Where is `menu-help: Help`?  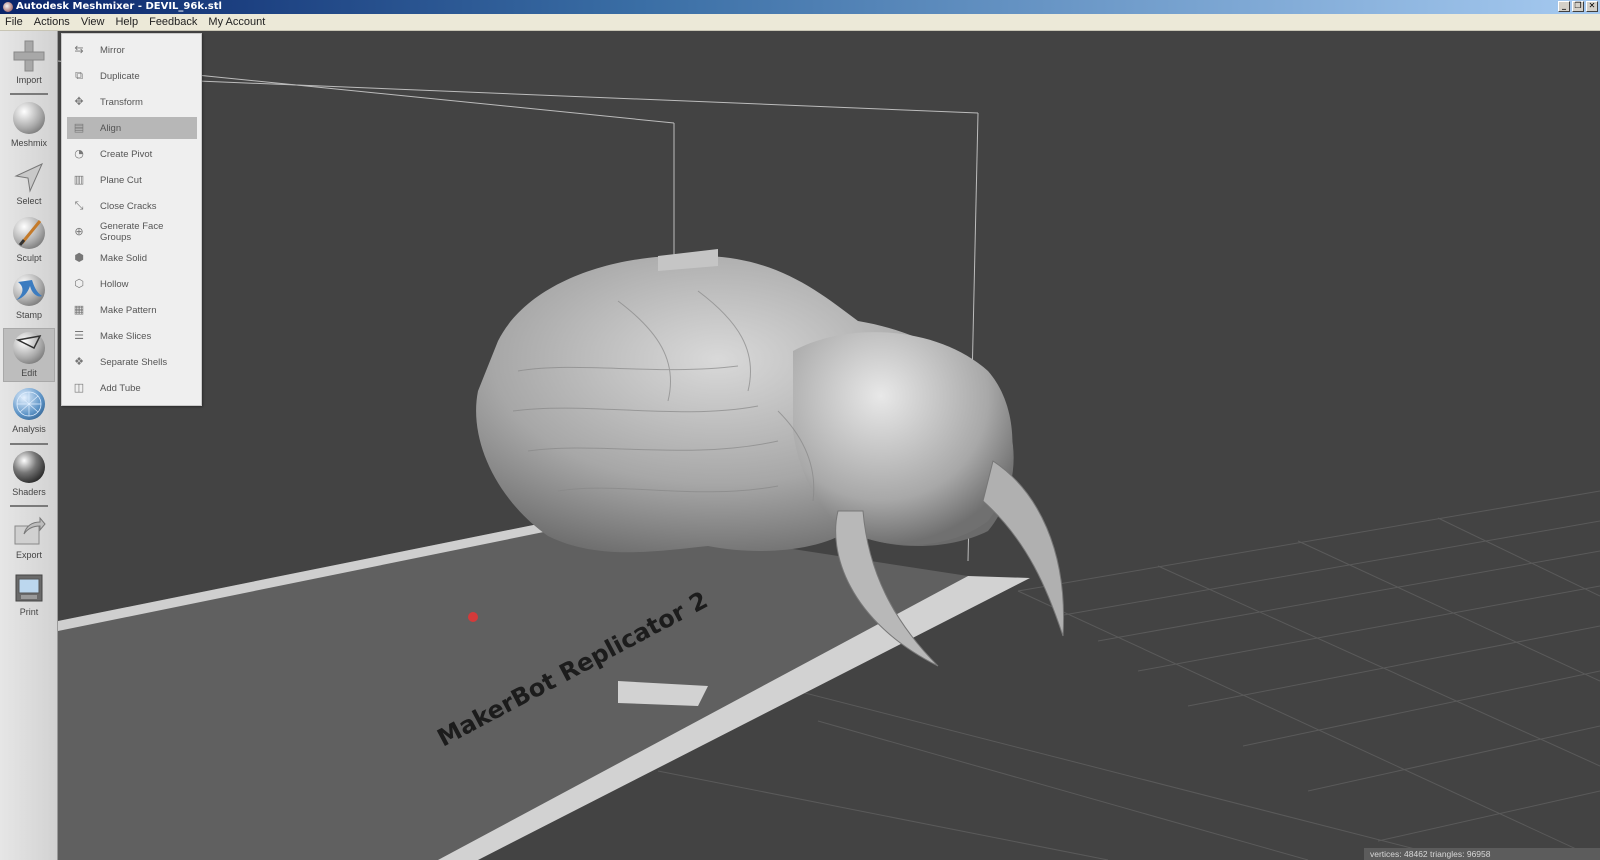 menu-help: Help is located at coordinates (127, 22).